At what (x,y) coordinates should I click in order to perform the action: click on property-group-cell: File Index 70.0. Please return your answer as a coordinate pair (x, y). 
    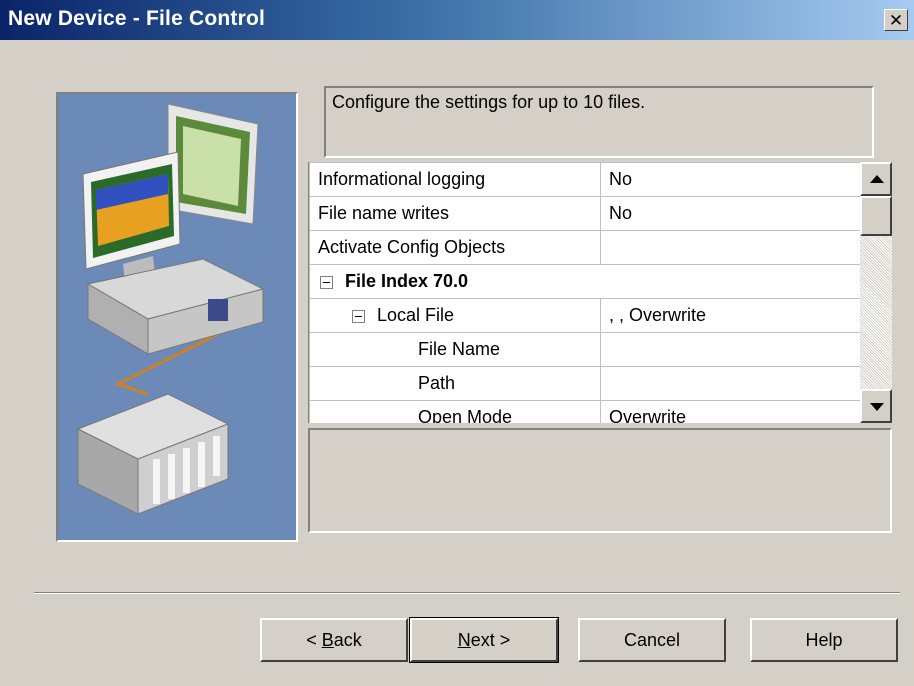
    Looking at the image, I should click on (587, 281).